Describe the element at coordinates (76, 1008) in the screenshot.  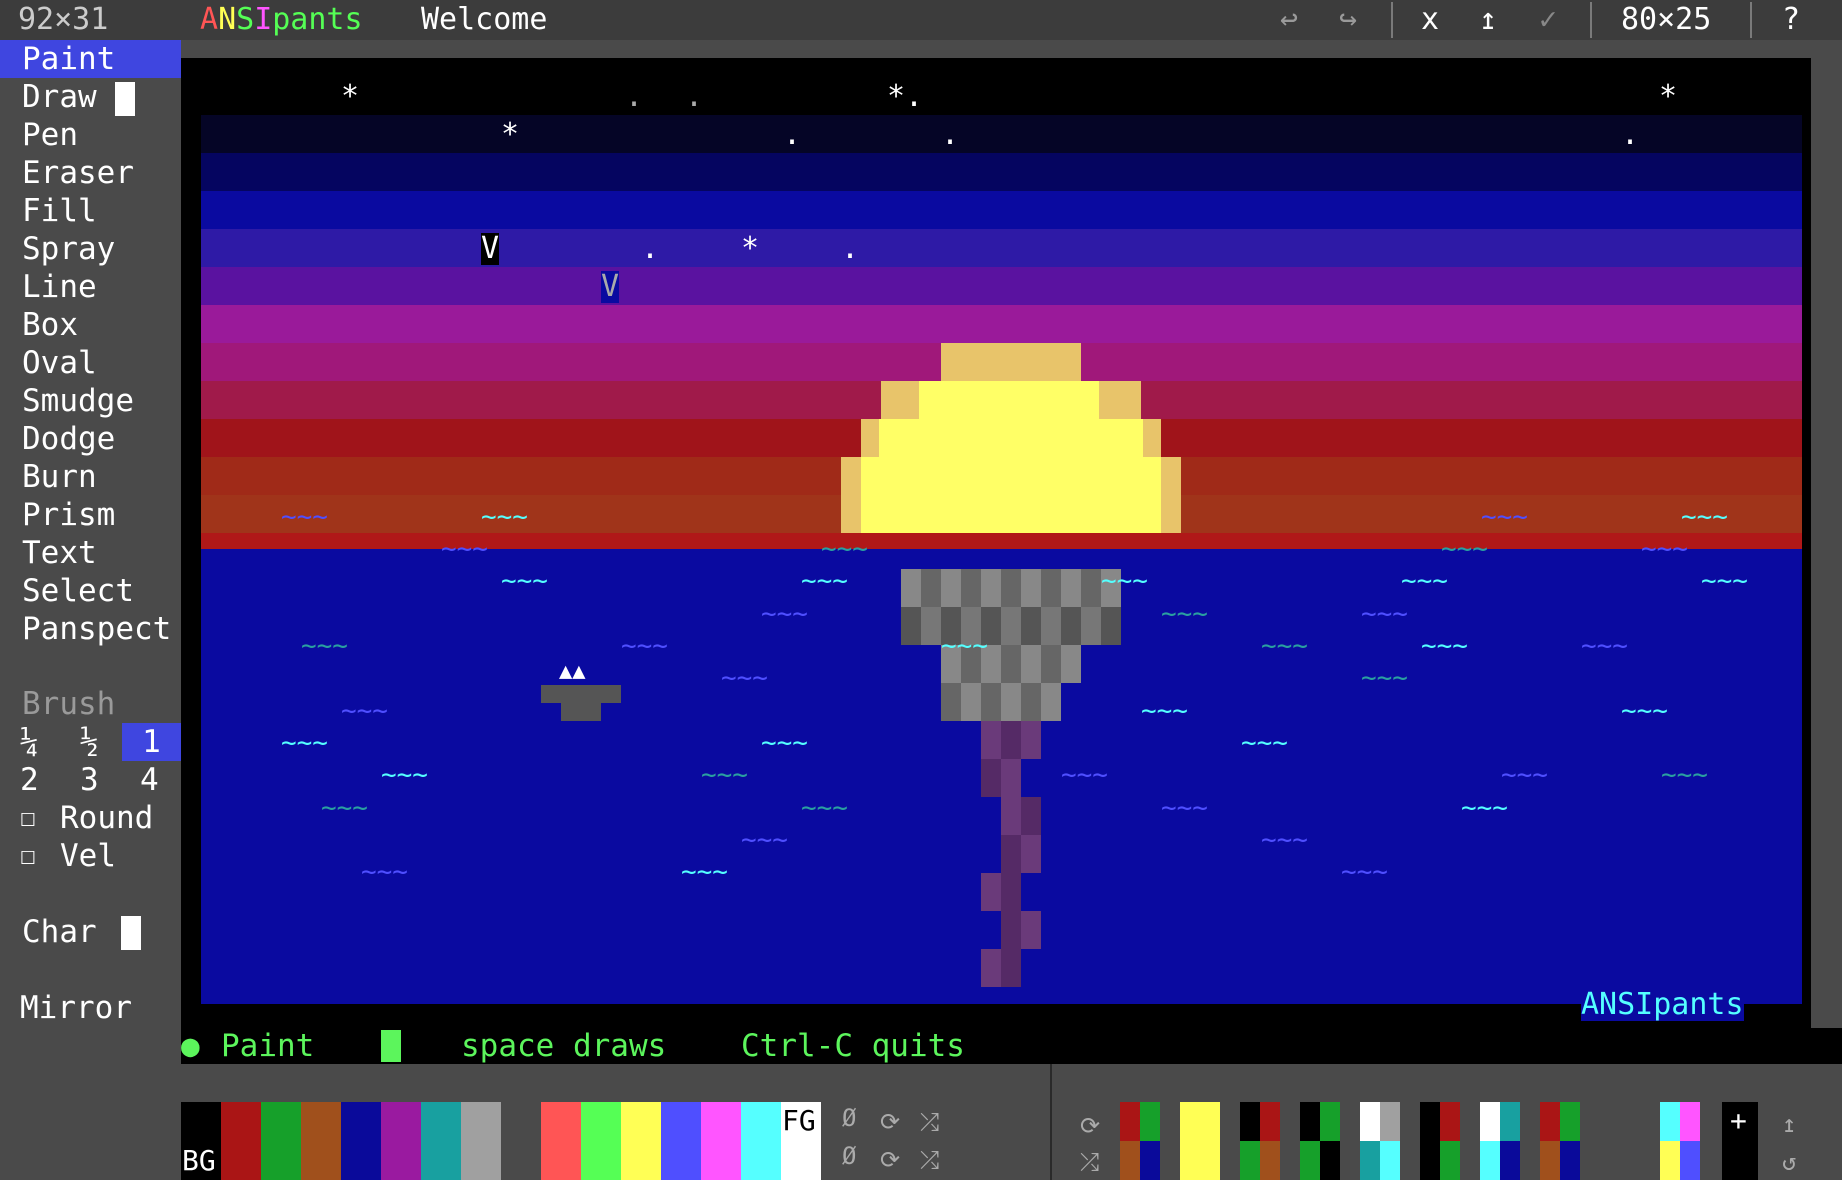
I see `mirror-toggle: Mirror` at that location.